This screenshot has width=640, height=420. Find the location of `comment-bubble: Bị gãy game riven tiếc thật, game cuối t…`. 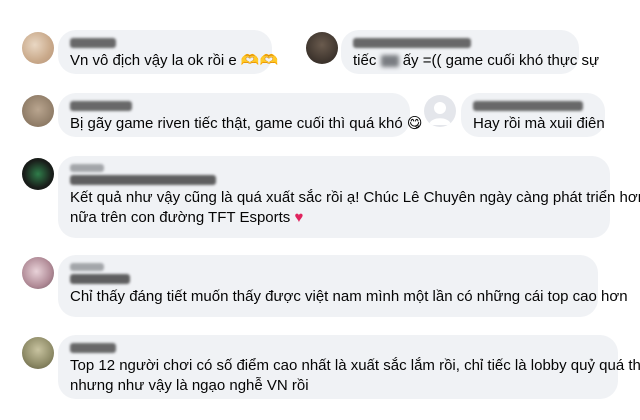

comment-bubble: Bị gãy game riven tiếc thật, game cuối t… is located at coordinates (240, 115).